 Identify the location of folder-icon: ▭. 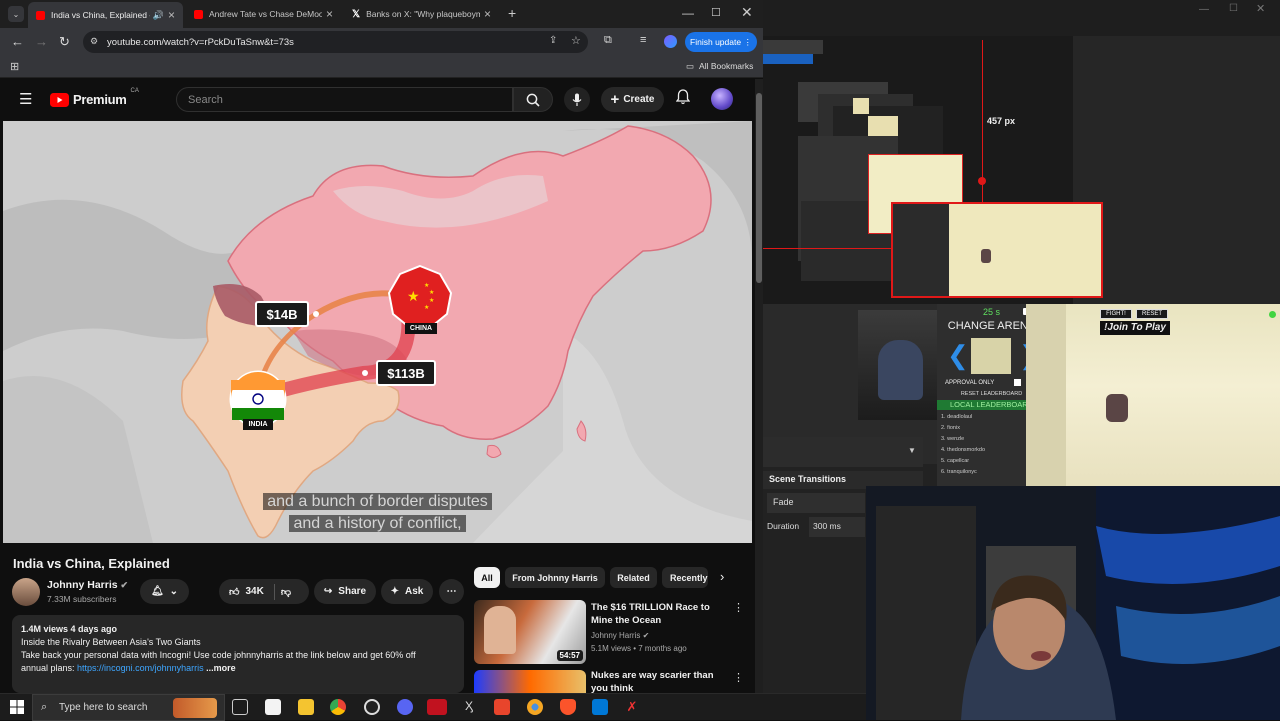
(690, 66).